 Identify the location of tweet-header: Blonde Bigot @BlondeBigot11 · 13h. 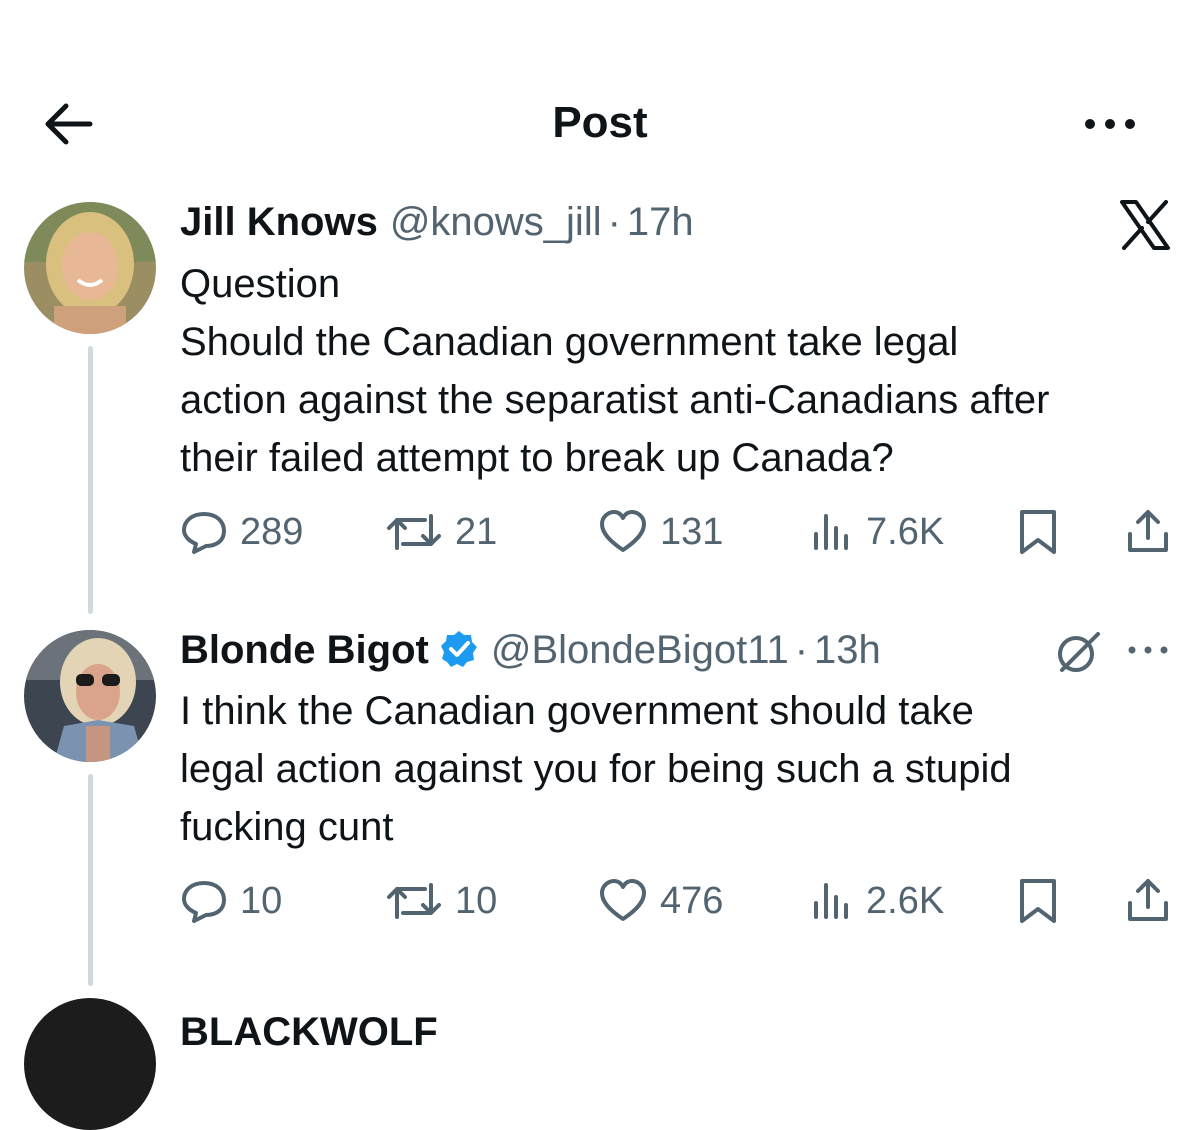
(530, 650).